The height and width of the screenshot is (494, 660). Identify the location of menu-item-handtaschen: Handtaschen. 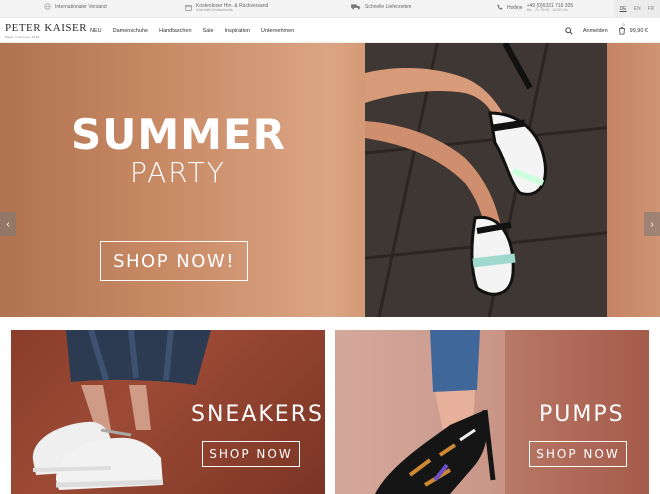
(175, 31).